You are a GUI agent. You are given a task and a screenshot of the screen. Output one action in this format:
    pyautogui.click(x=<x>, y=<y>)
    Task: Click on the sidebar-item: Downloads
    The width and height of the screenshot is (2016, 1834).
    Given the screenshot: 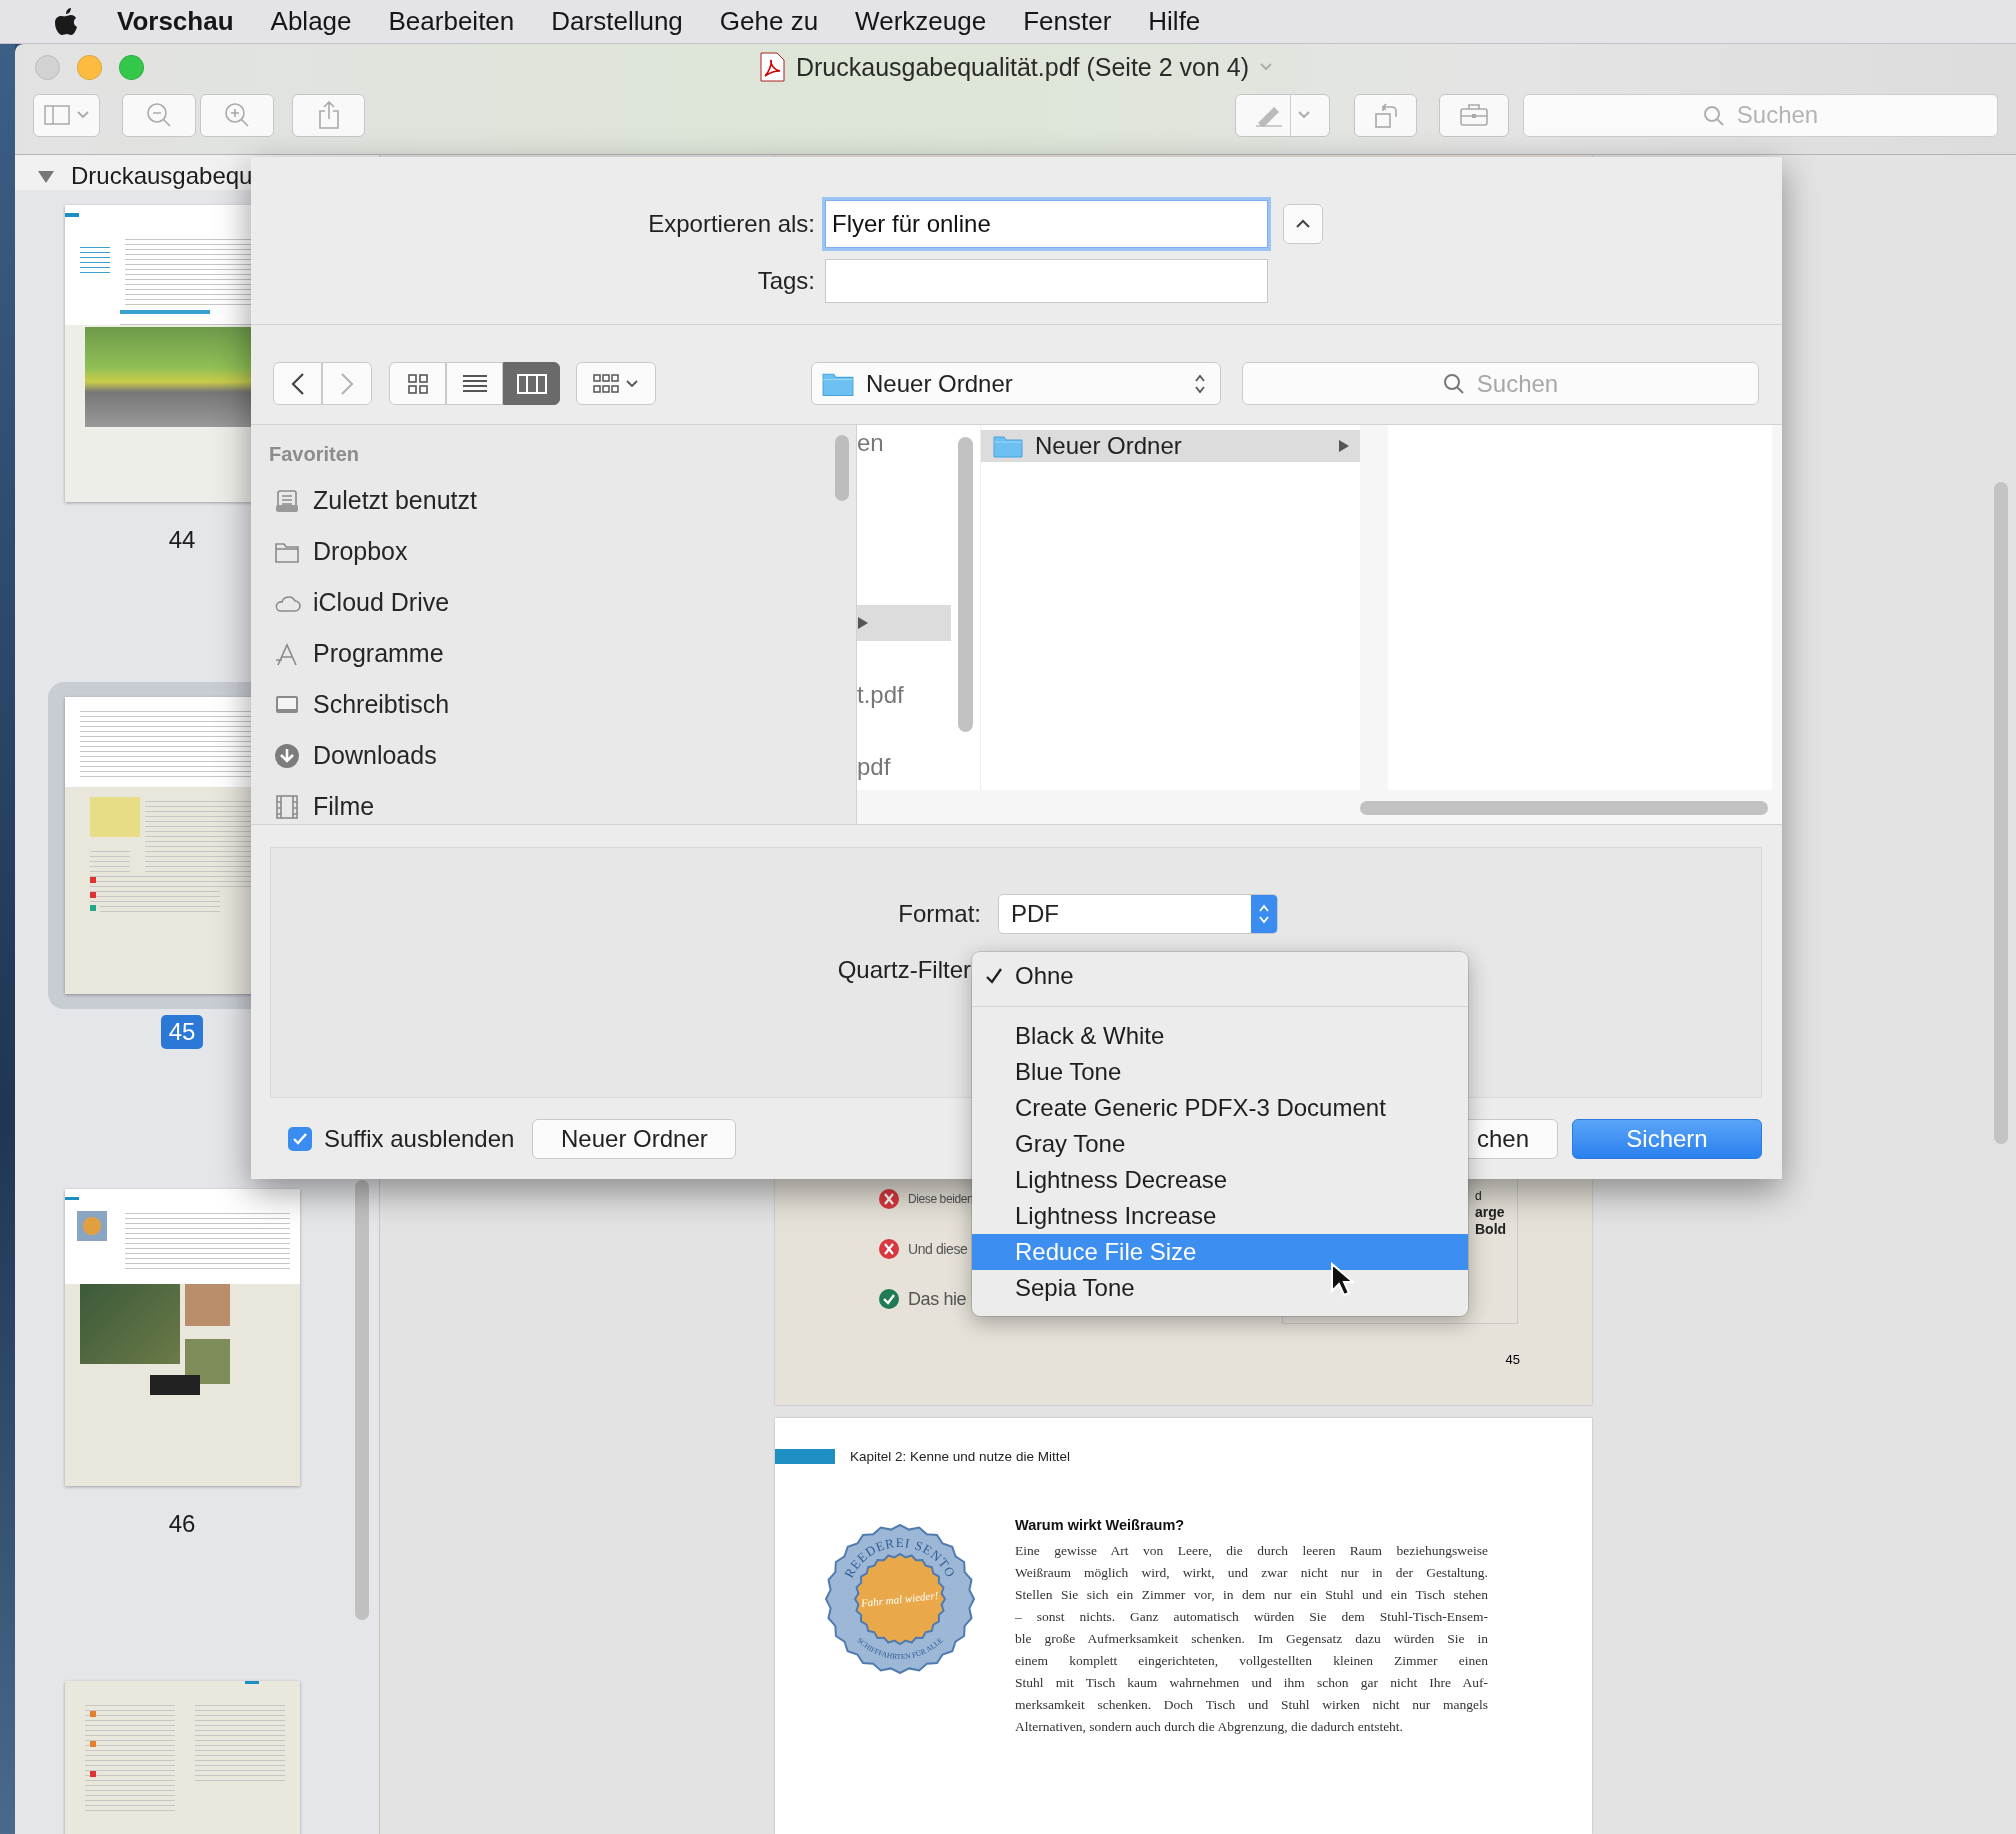 What is the action you would take?
    pyautogui.click(x=553, y=755)
    